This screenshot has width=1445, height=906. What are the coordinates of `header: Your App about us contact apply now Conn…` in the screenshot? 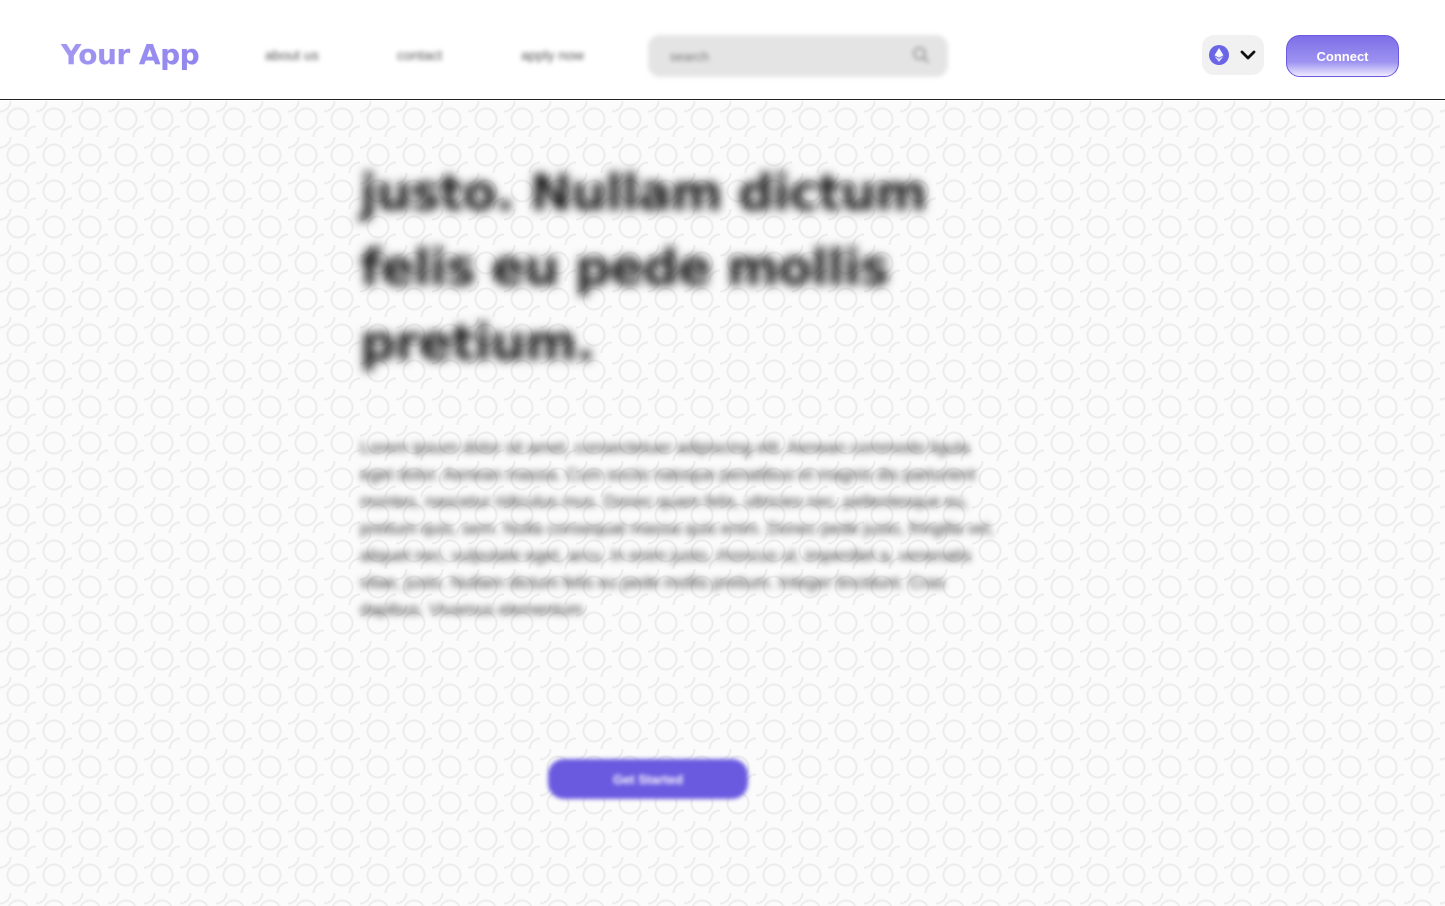 It's located at (722, 50).